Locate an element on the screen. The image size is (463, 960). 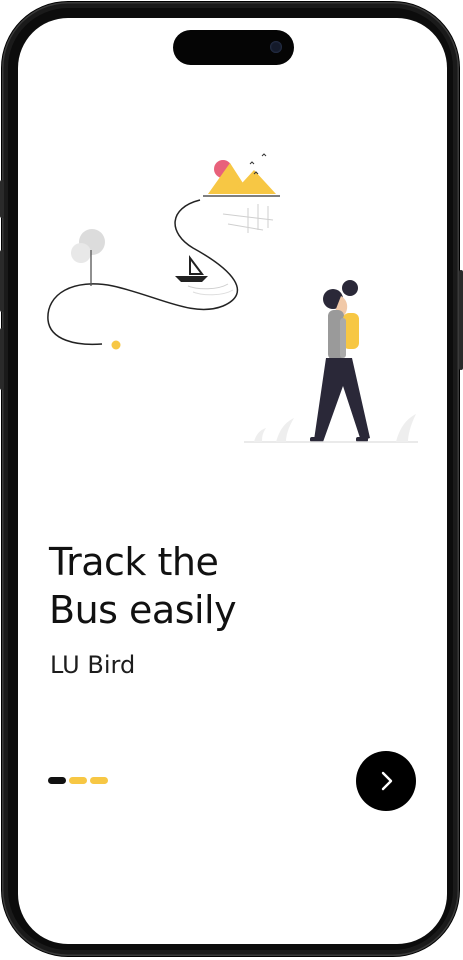
mountains-icon is located at coordinates (242, 177).